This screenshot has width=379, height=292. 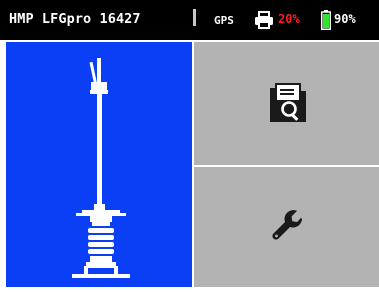 What do you see at coordinates (264, 20) in the screenshot?
I see `printer-icon` at bounding box center [264, 20].